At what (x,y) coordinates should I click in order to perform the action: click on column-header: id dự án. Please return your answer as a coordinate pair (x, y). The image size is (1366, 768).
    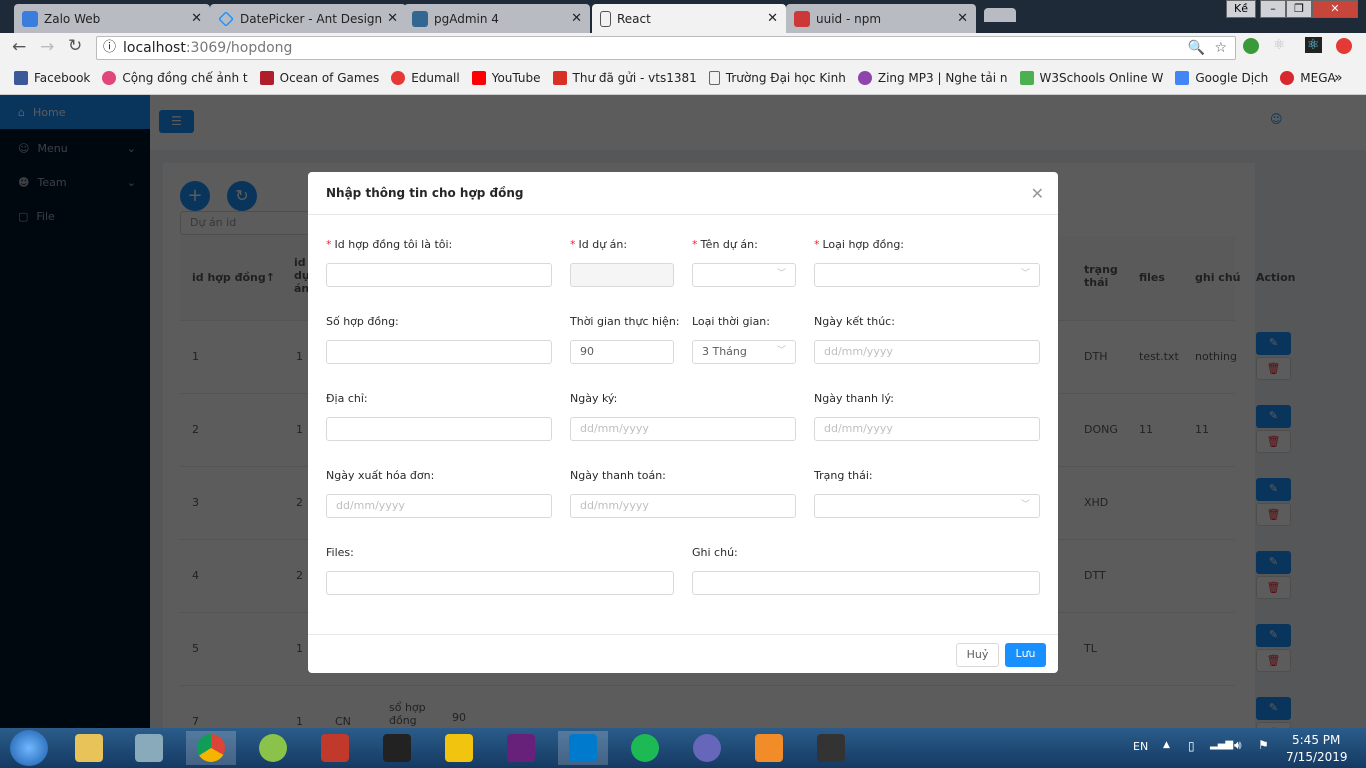
    Looking at the image, I should click on (301, 275).